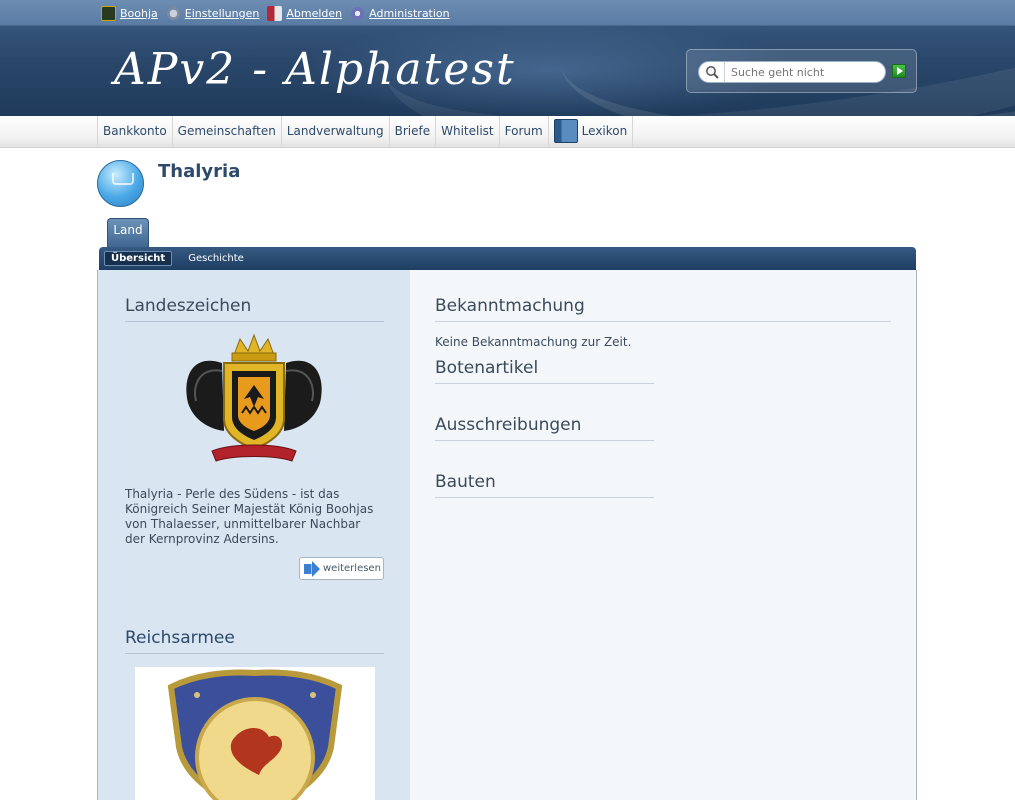  Describe the element at coordinates (138, 258) in the screenshot. I see `subtab-overview: Übersicht` at that location.